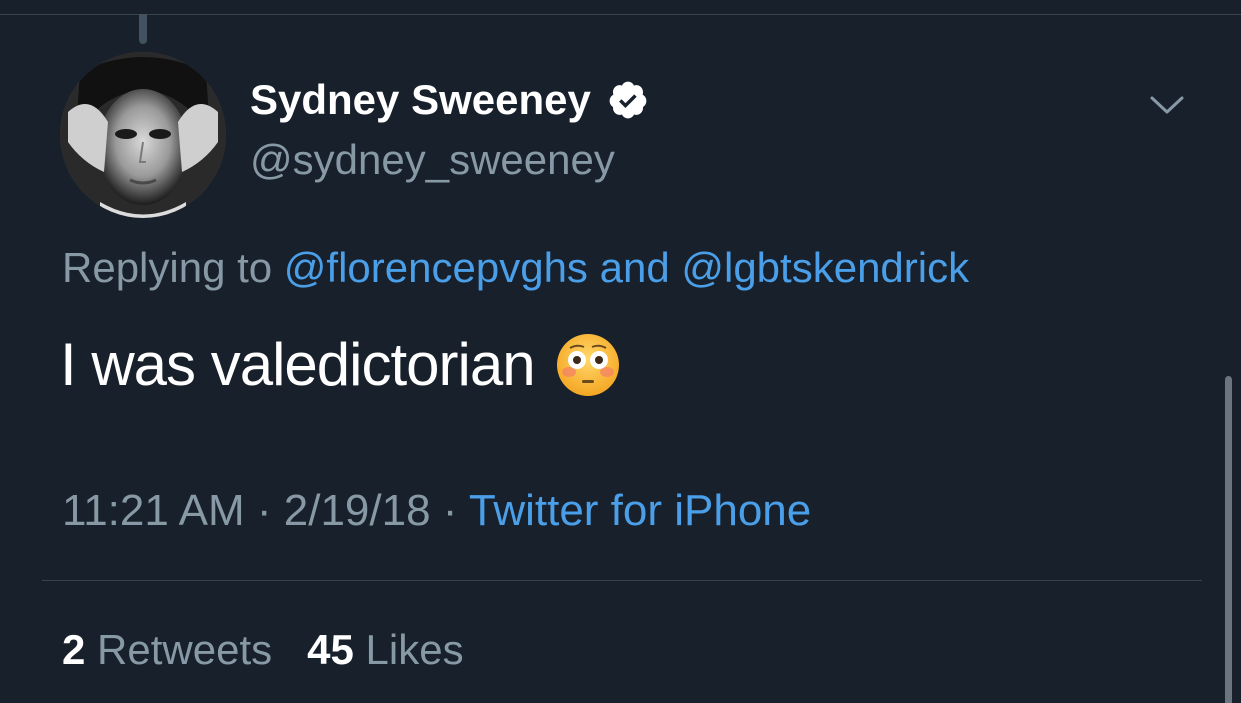  What do you see at coordinates (634, 267) in the screenshot?
I see `reply-and-text: and` at bounding box center [634, 267].